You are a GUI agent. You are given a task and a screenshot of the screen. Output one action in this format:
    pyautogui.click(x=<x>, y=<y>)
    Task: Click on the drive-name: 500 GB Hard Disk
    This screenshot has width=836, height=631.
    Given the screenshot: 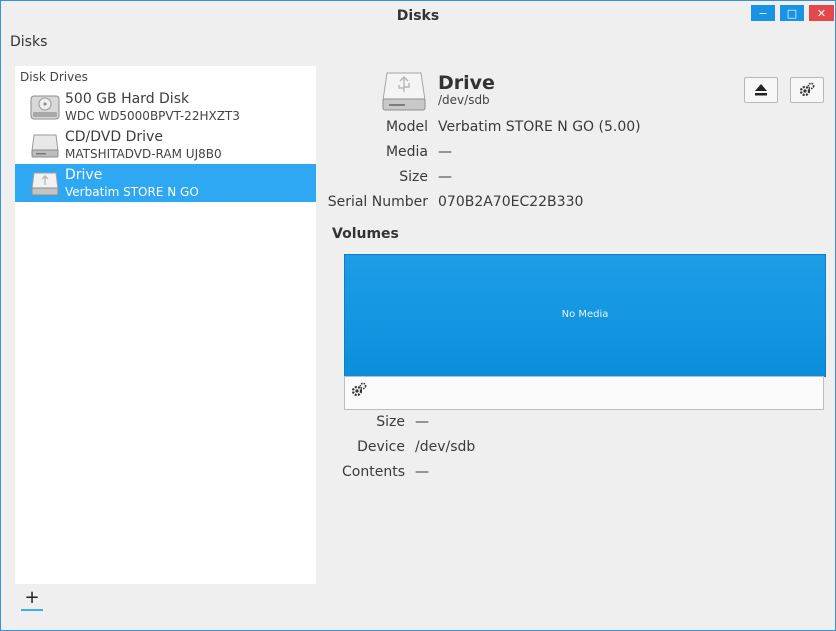 What is the action you would take?
    pyautogui.click(x=127, y=99)
    